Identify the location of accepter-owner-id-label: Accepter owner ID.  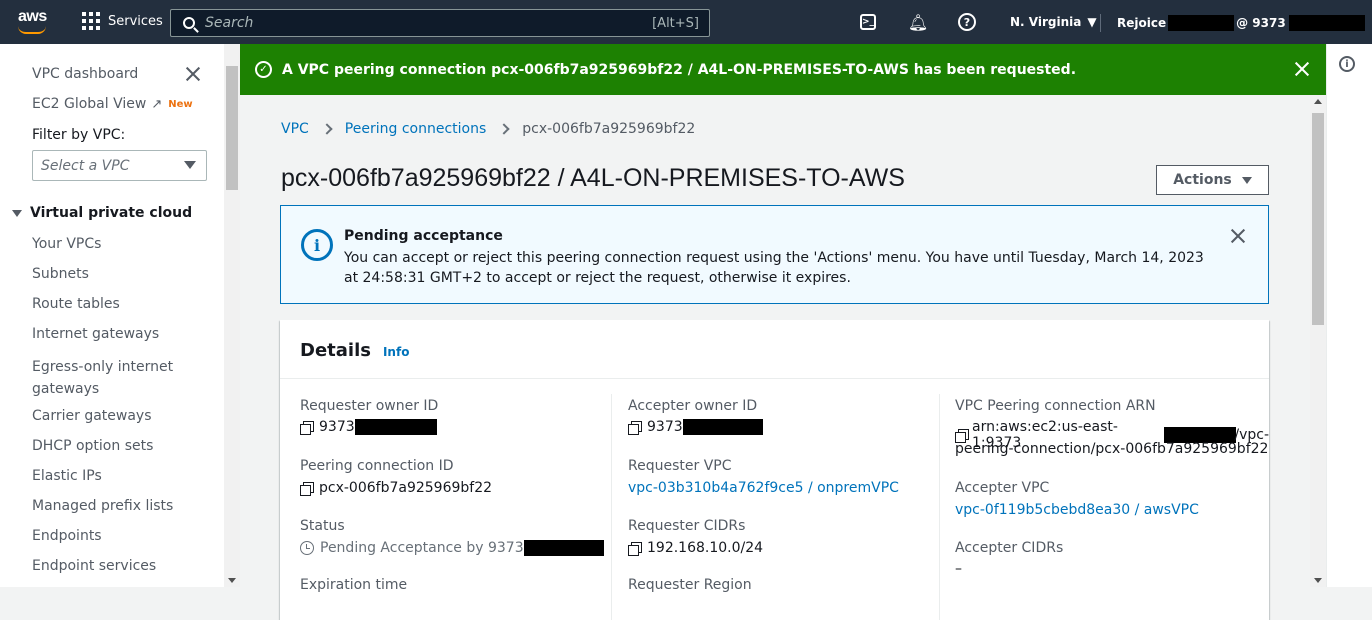
(693, 406).